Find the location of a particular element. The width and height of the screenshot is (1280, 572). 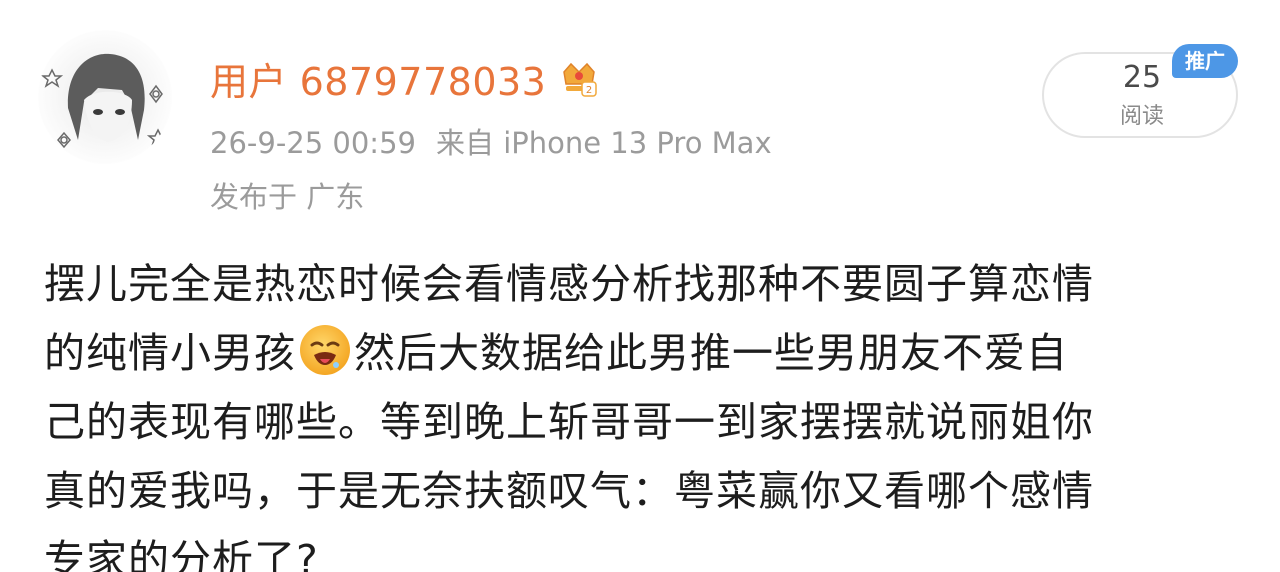

author-row: 用户 6879778033 2 is located at coordinates (405, 78).